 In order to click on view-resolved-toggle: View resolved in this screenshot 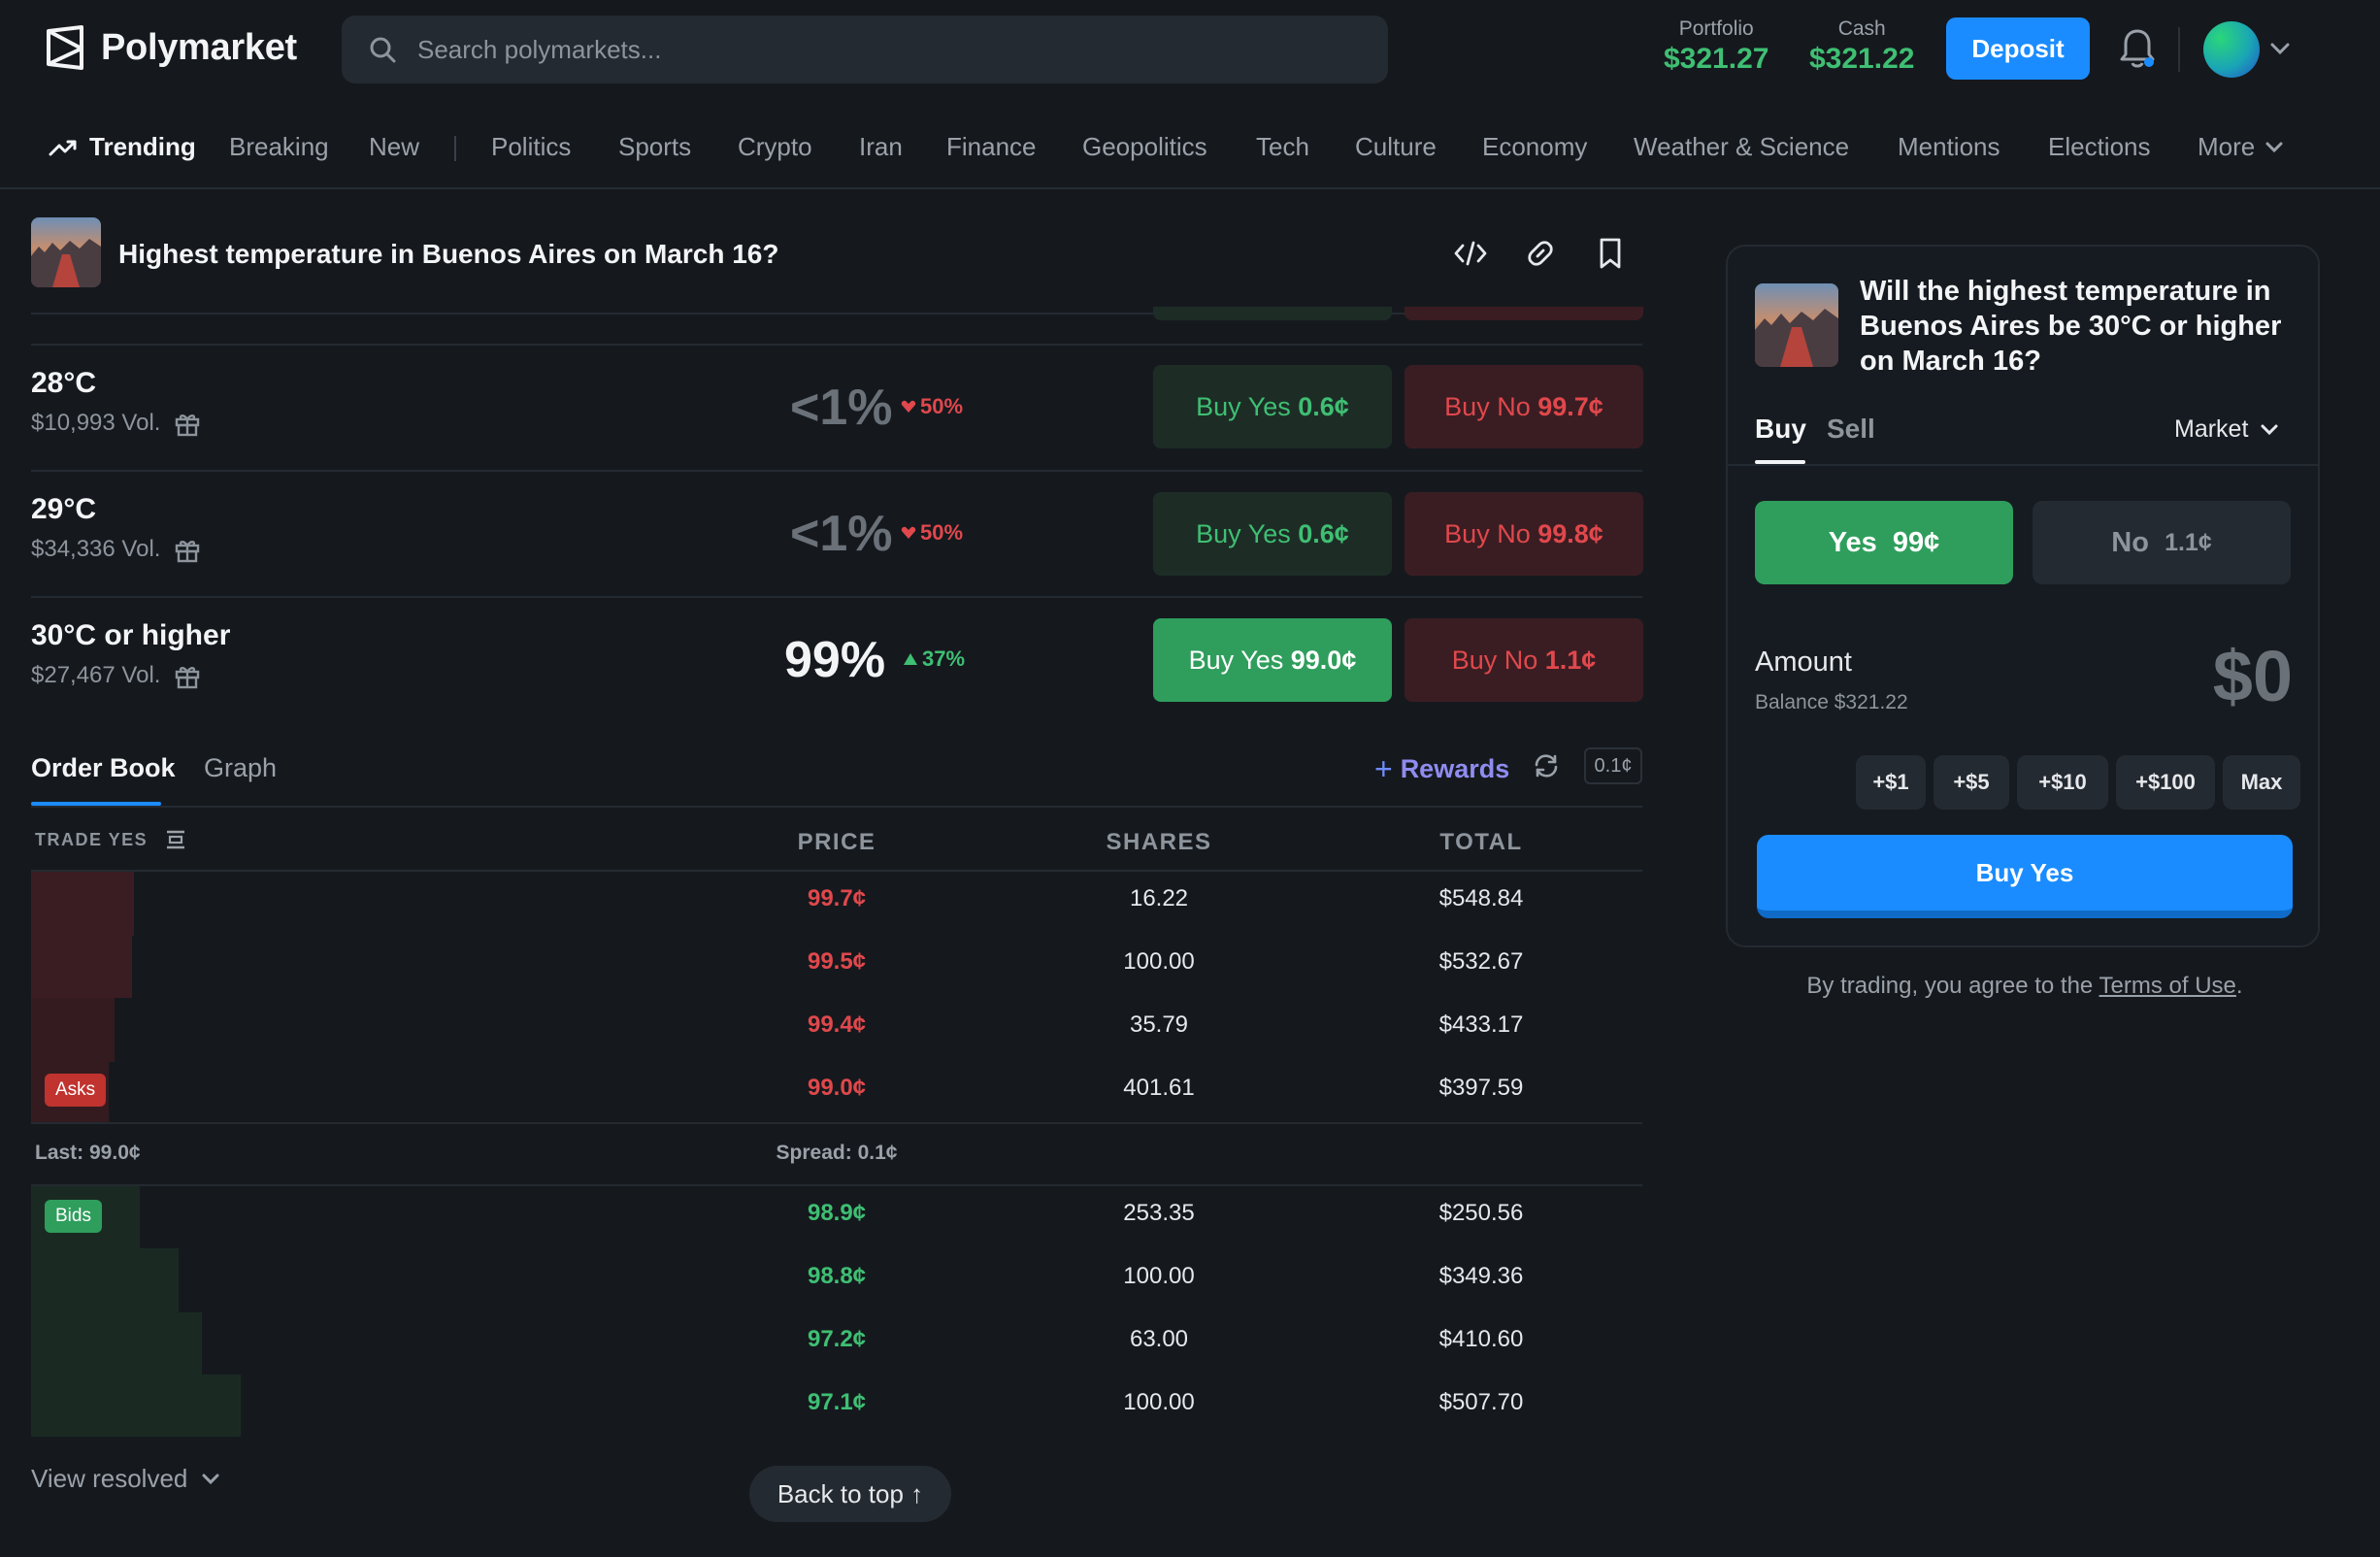, I will do `click(125, 1479)`.